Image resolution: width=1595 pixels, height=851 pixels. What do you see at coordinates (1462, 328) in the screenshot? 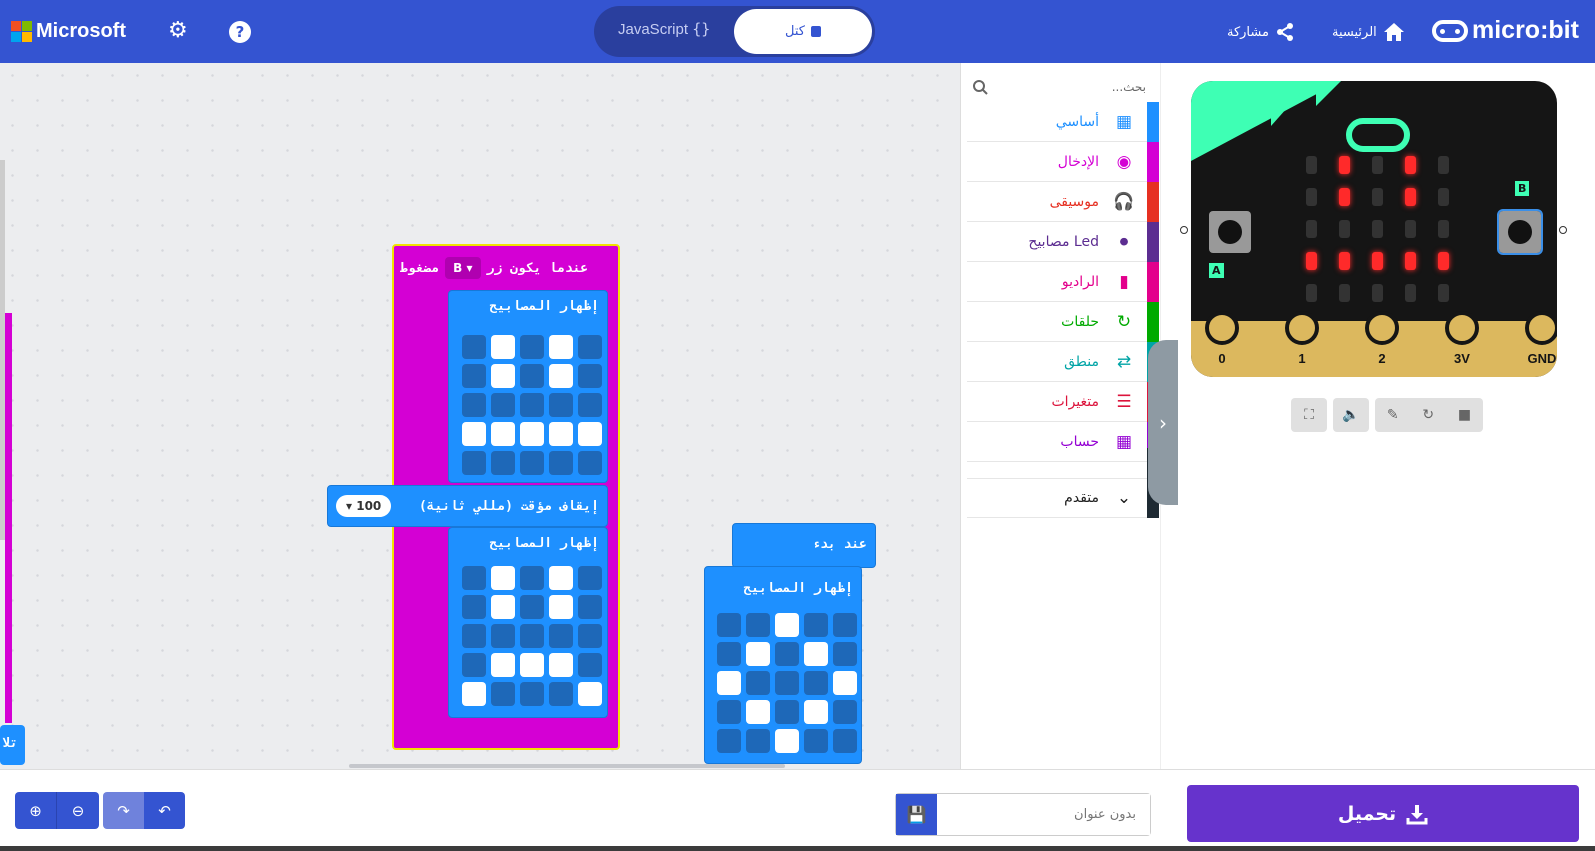
I see `pin-3v` at bounding box center [1462, 328].